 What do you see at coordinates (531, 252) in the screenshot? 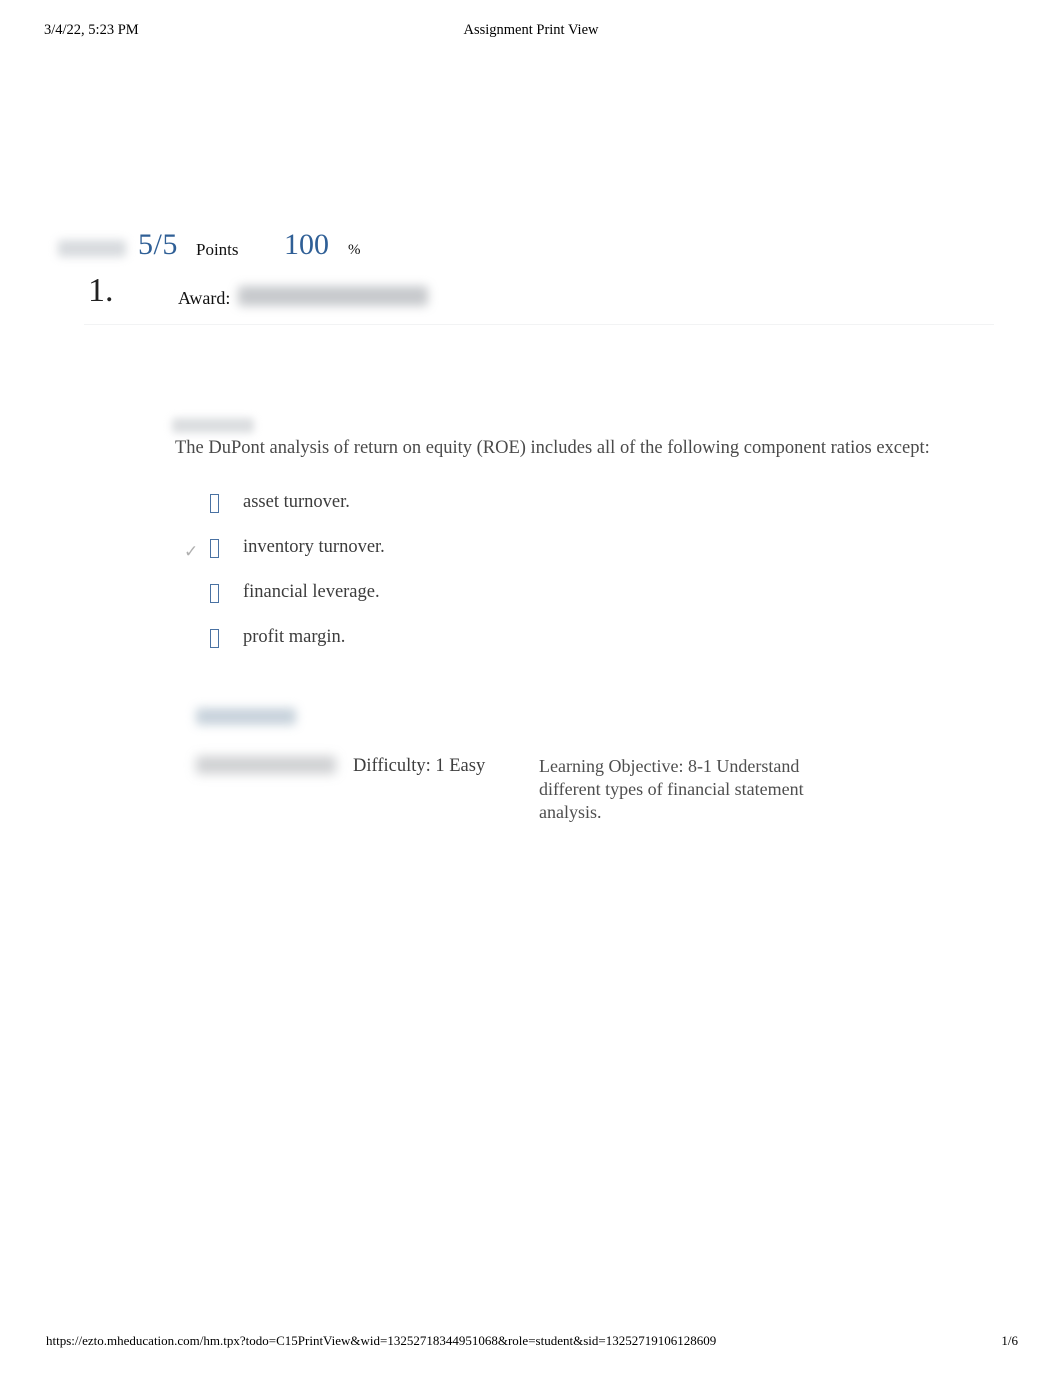
I see `score-summary: 5/5 Points 100 %` at bounding box center [531, 252].